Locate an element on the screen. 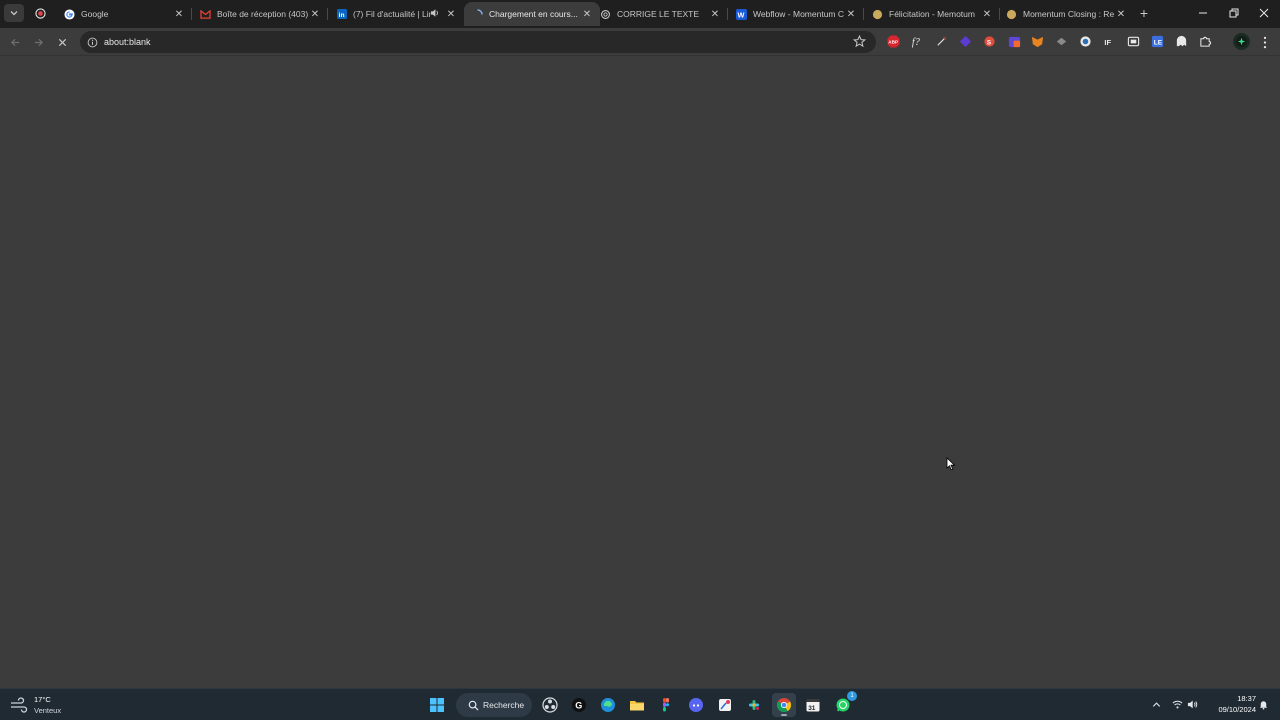  browser-menu-button is located at coordinates (1265, 42).